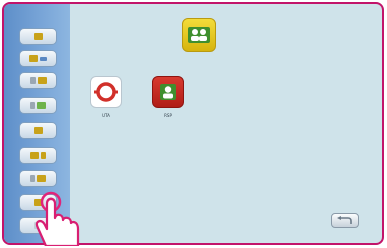  Describe the element at coordinates (57, 218) in the screenshot. I see `hand-pointer-icon` at that location.